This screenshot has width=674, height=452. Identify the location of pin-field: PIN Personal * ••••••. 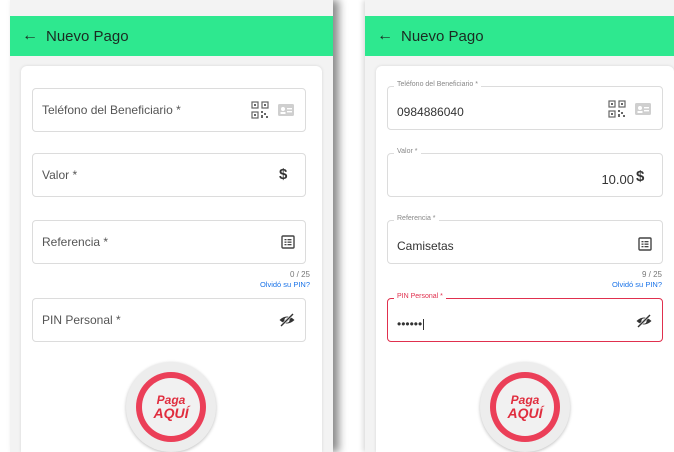
(525, 317).